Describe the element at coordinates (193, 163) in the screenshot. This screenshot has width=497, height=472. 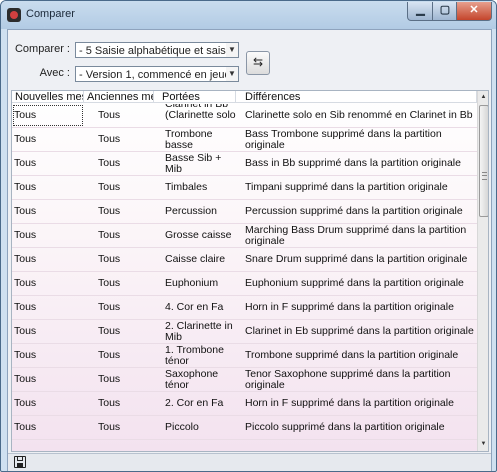
I see `cell-staff: Basse Sib + Mib` at that location.